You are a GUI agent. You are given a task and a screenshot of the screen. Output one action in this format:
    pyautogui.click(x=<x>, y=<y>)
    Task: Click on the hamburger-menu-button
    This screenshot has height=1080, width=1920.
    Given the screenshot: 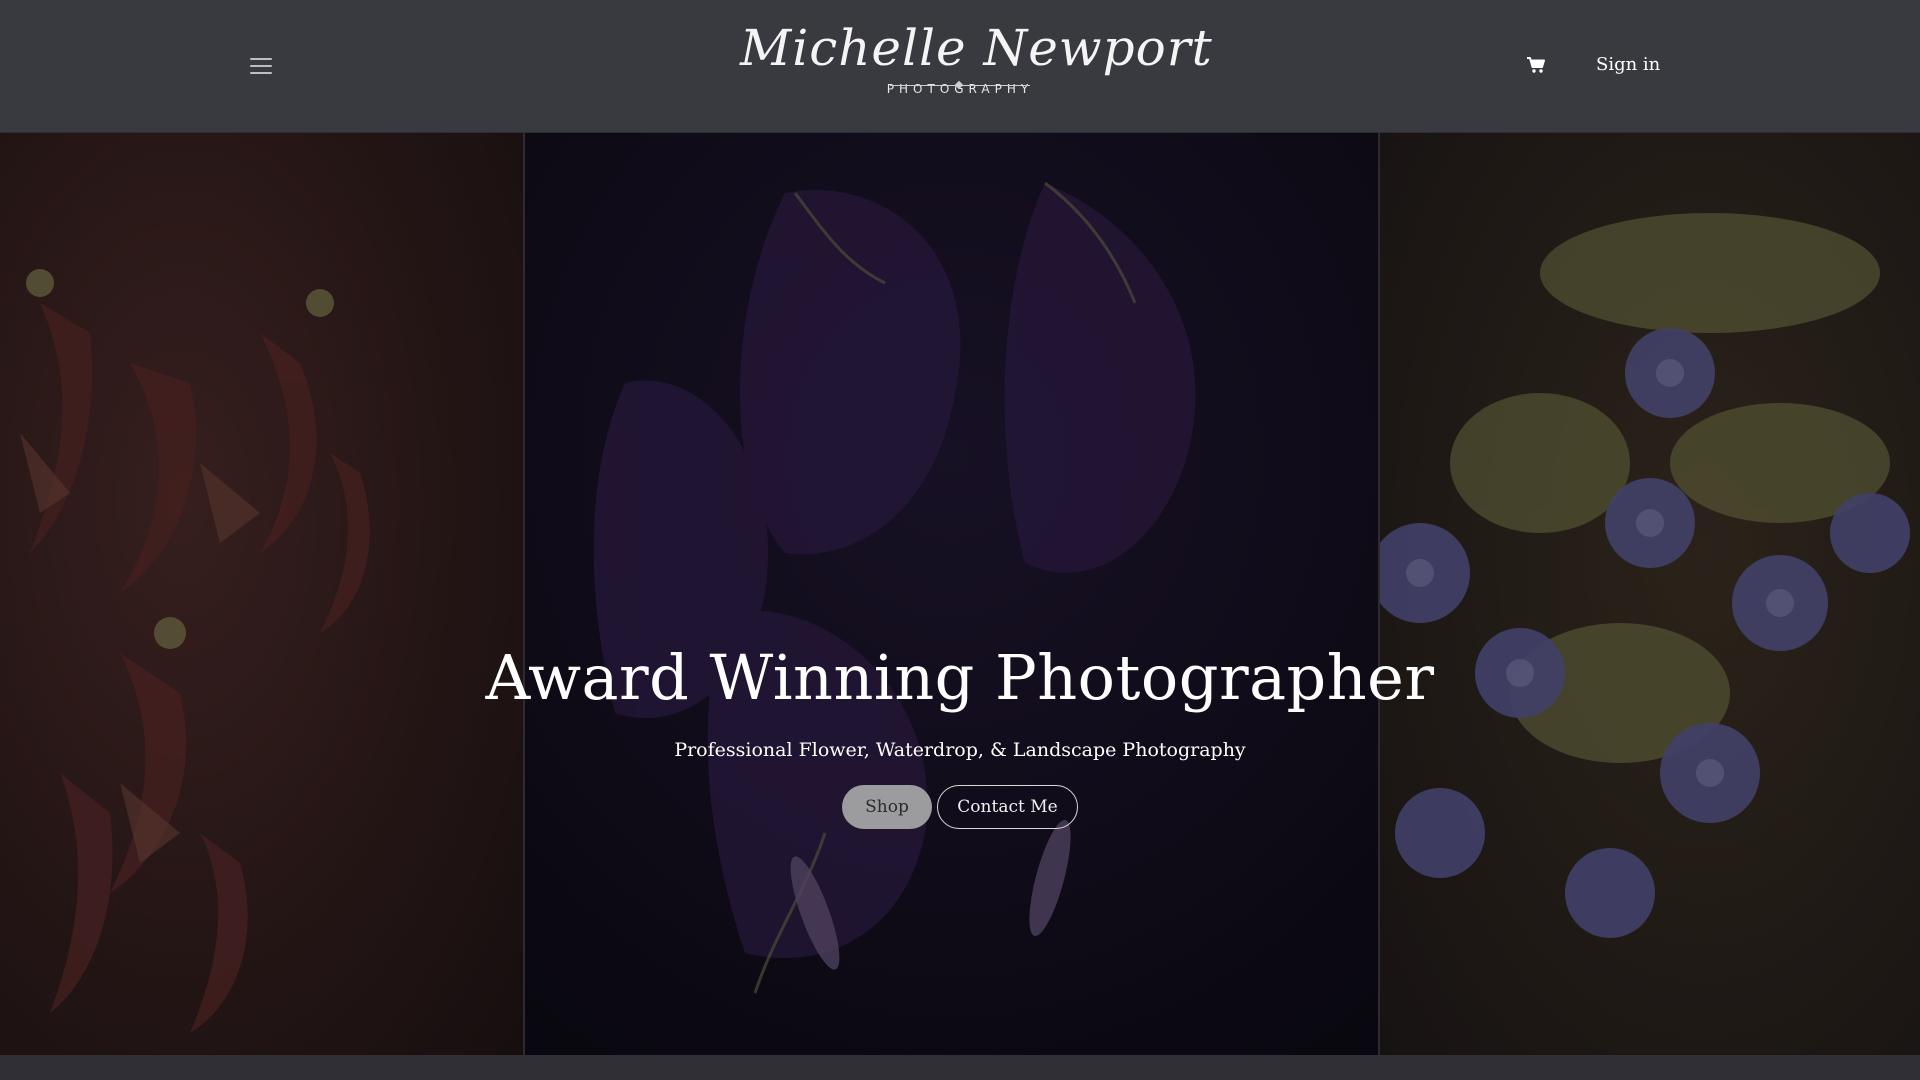 What is the action you would take?
    pyautogui.click(x=263, y=65)
    